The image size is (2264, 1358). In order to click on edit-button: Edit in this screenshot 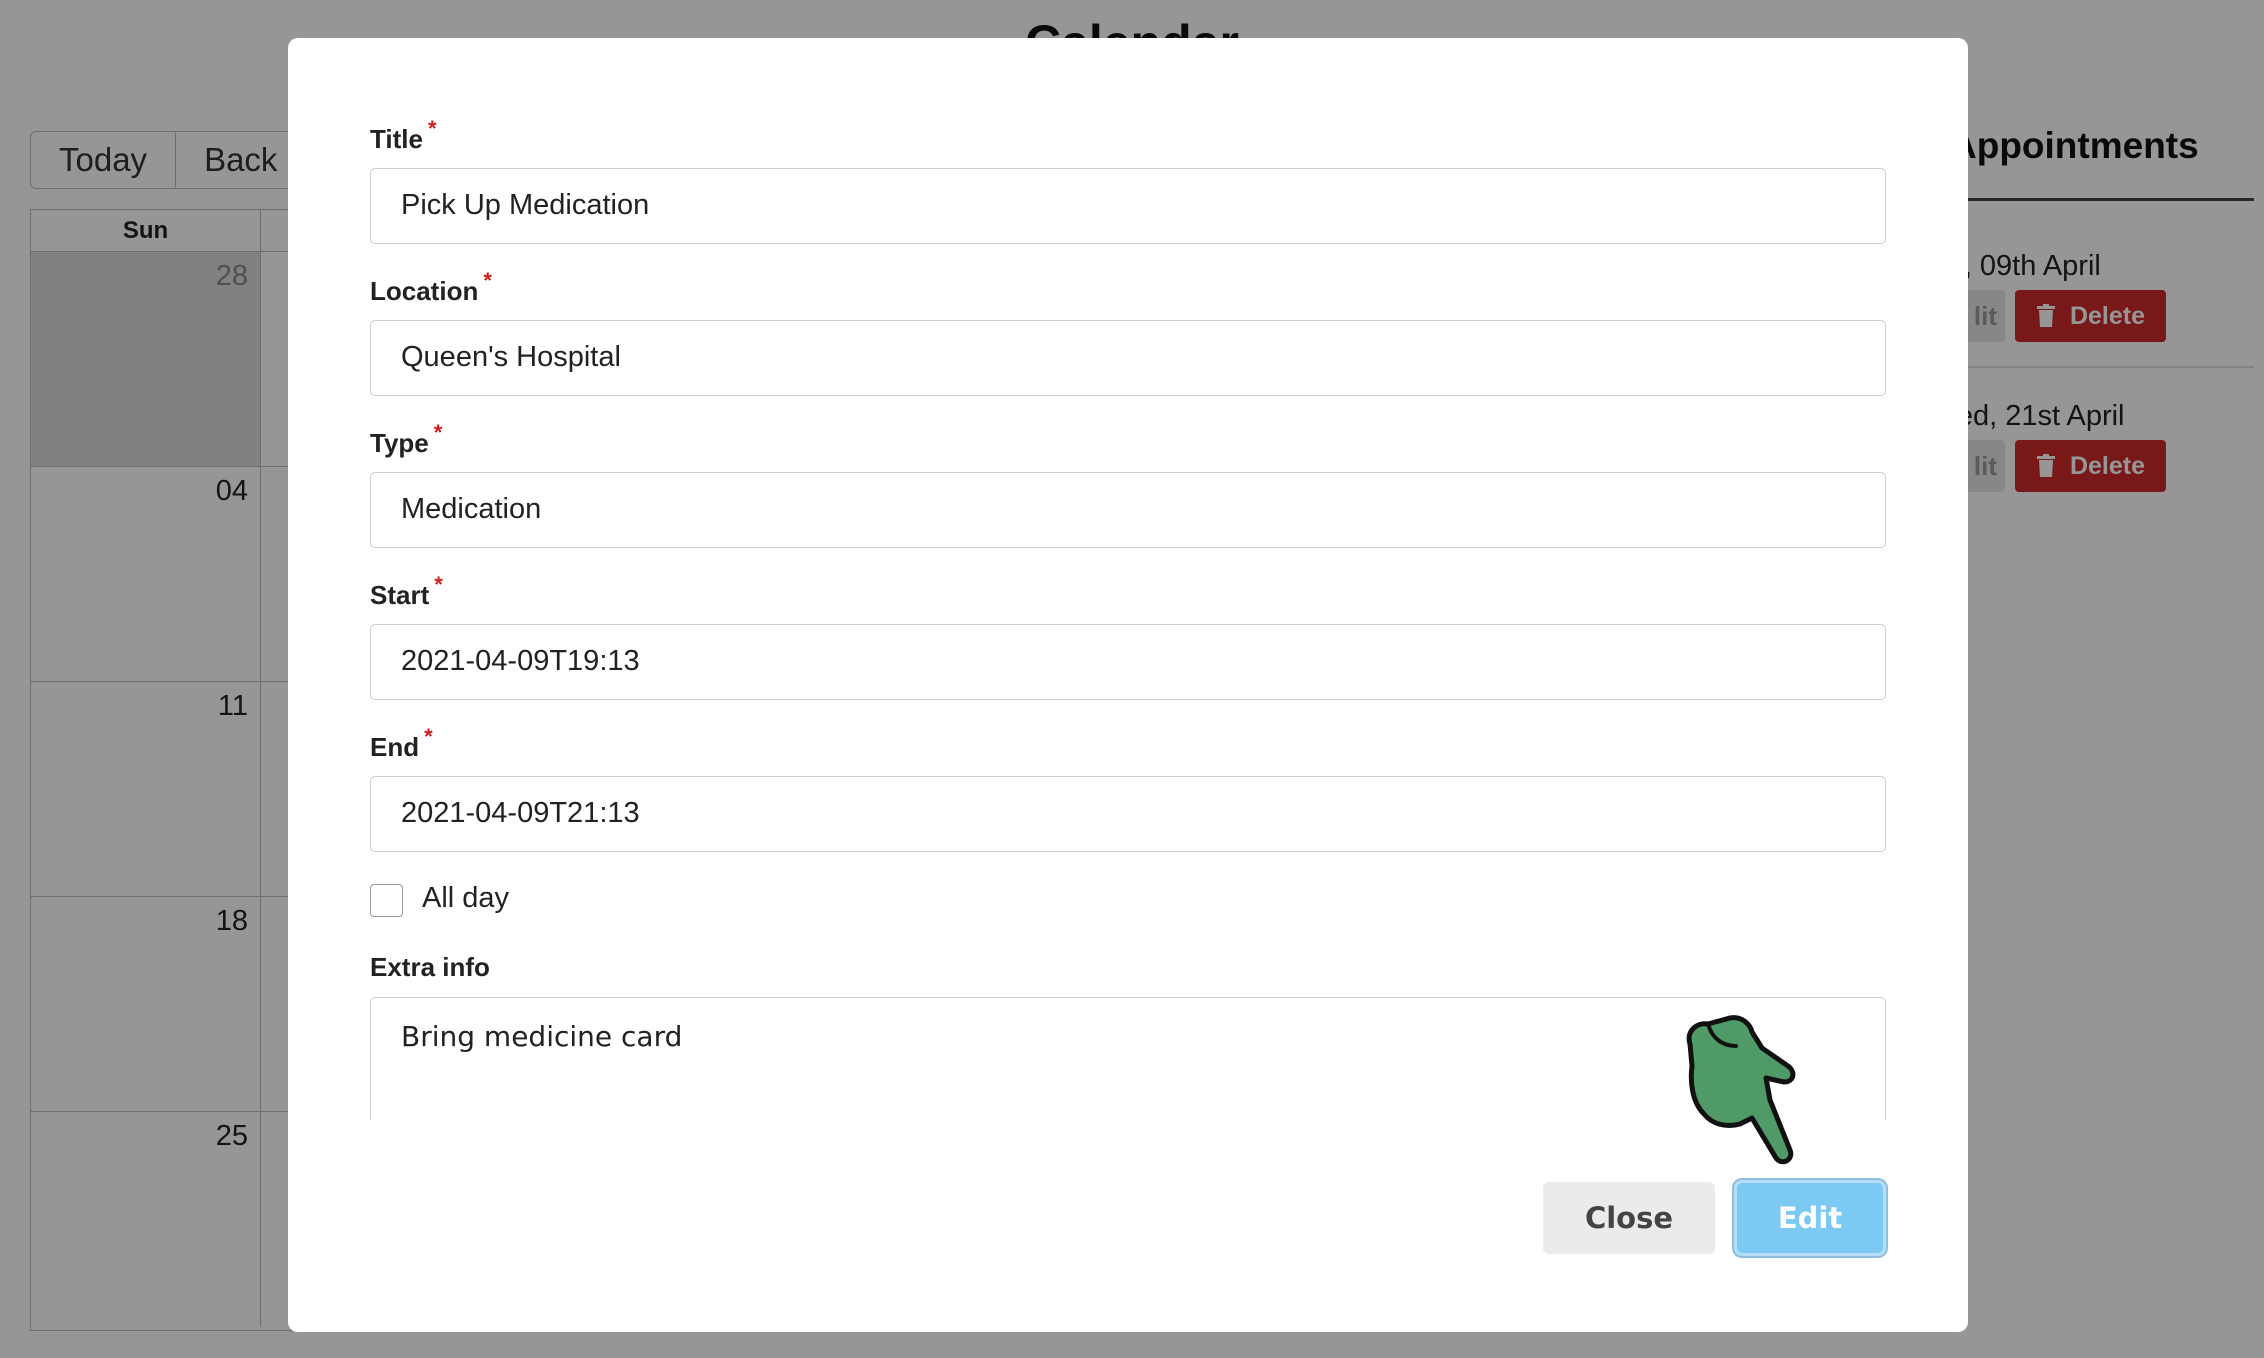, I will do `click(1810, 1218)`.